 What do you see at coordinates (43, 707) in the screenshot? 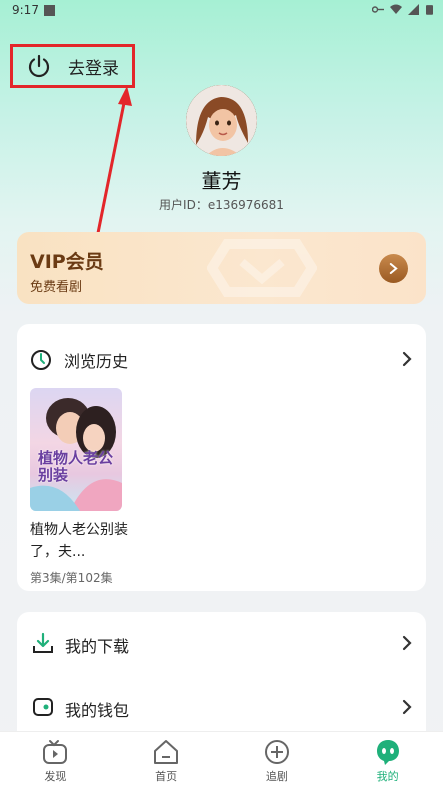
I see `wallet-icon` at bounding box center [43, 707].